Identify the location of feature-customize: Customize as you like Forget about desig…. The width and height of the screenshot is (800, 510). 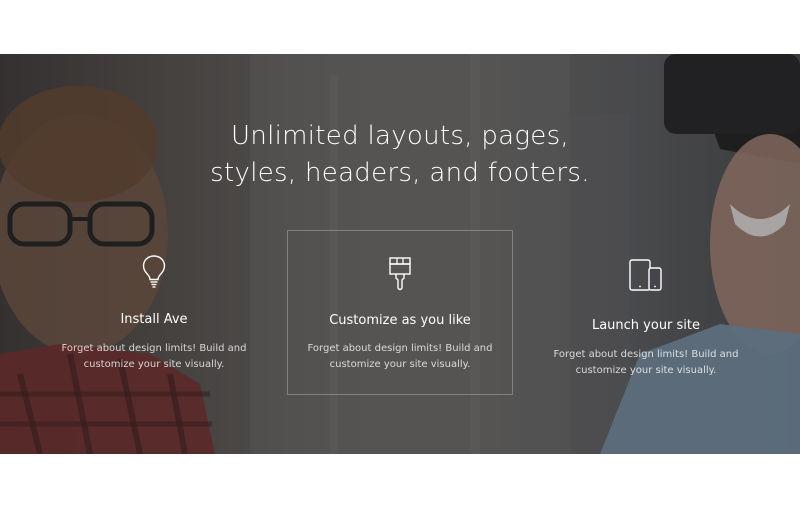
(400, 312).